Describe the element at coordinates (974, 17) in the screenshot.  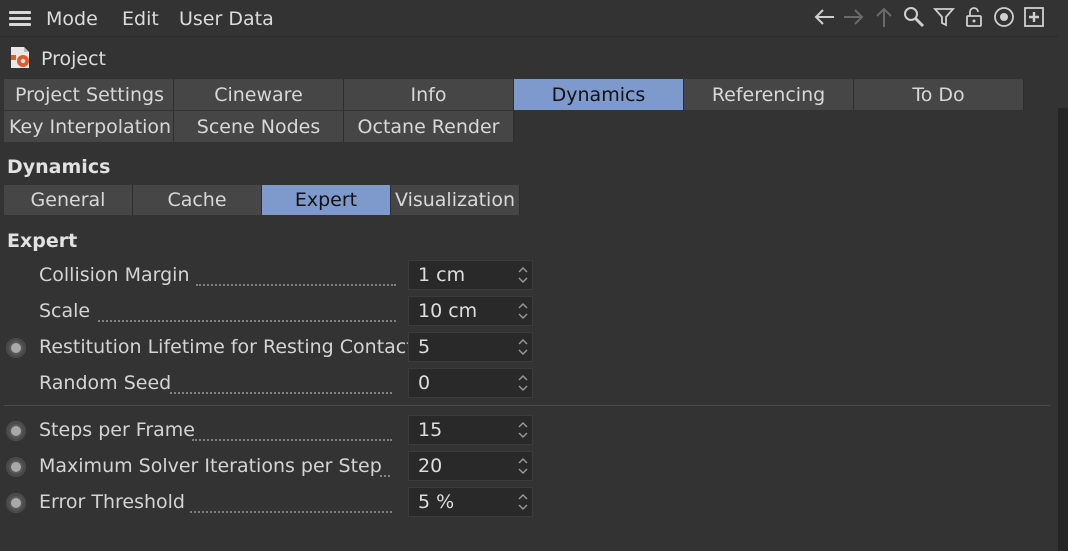
I see `lock-icon` at that location.